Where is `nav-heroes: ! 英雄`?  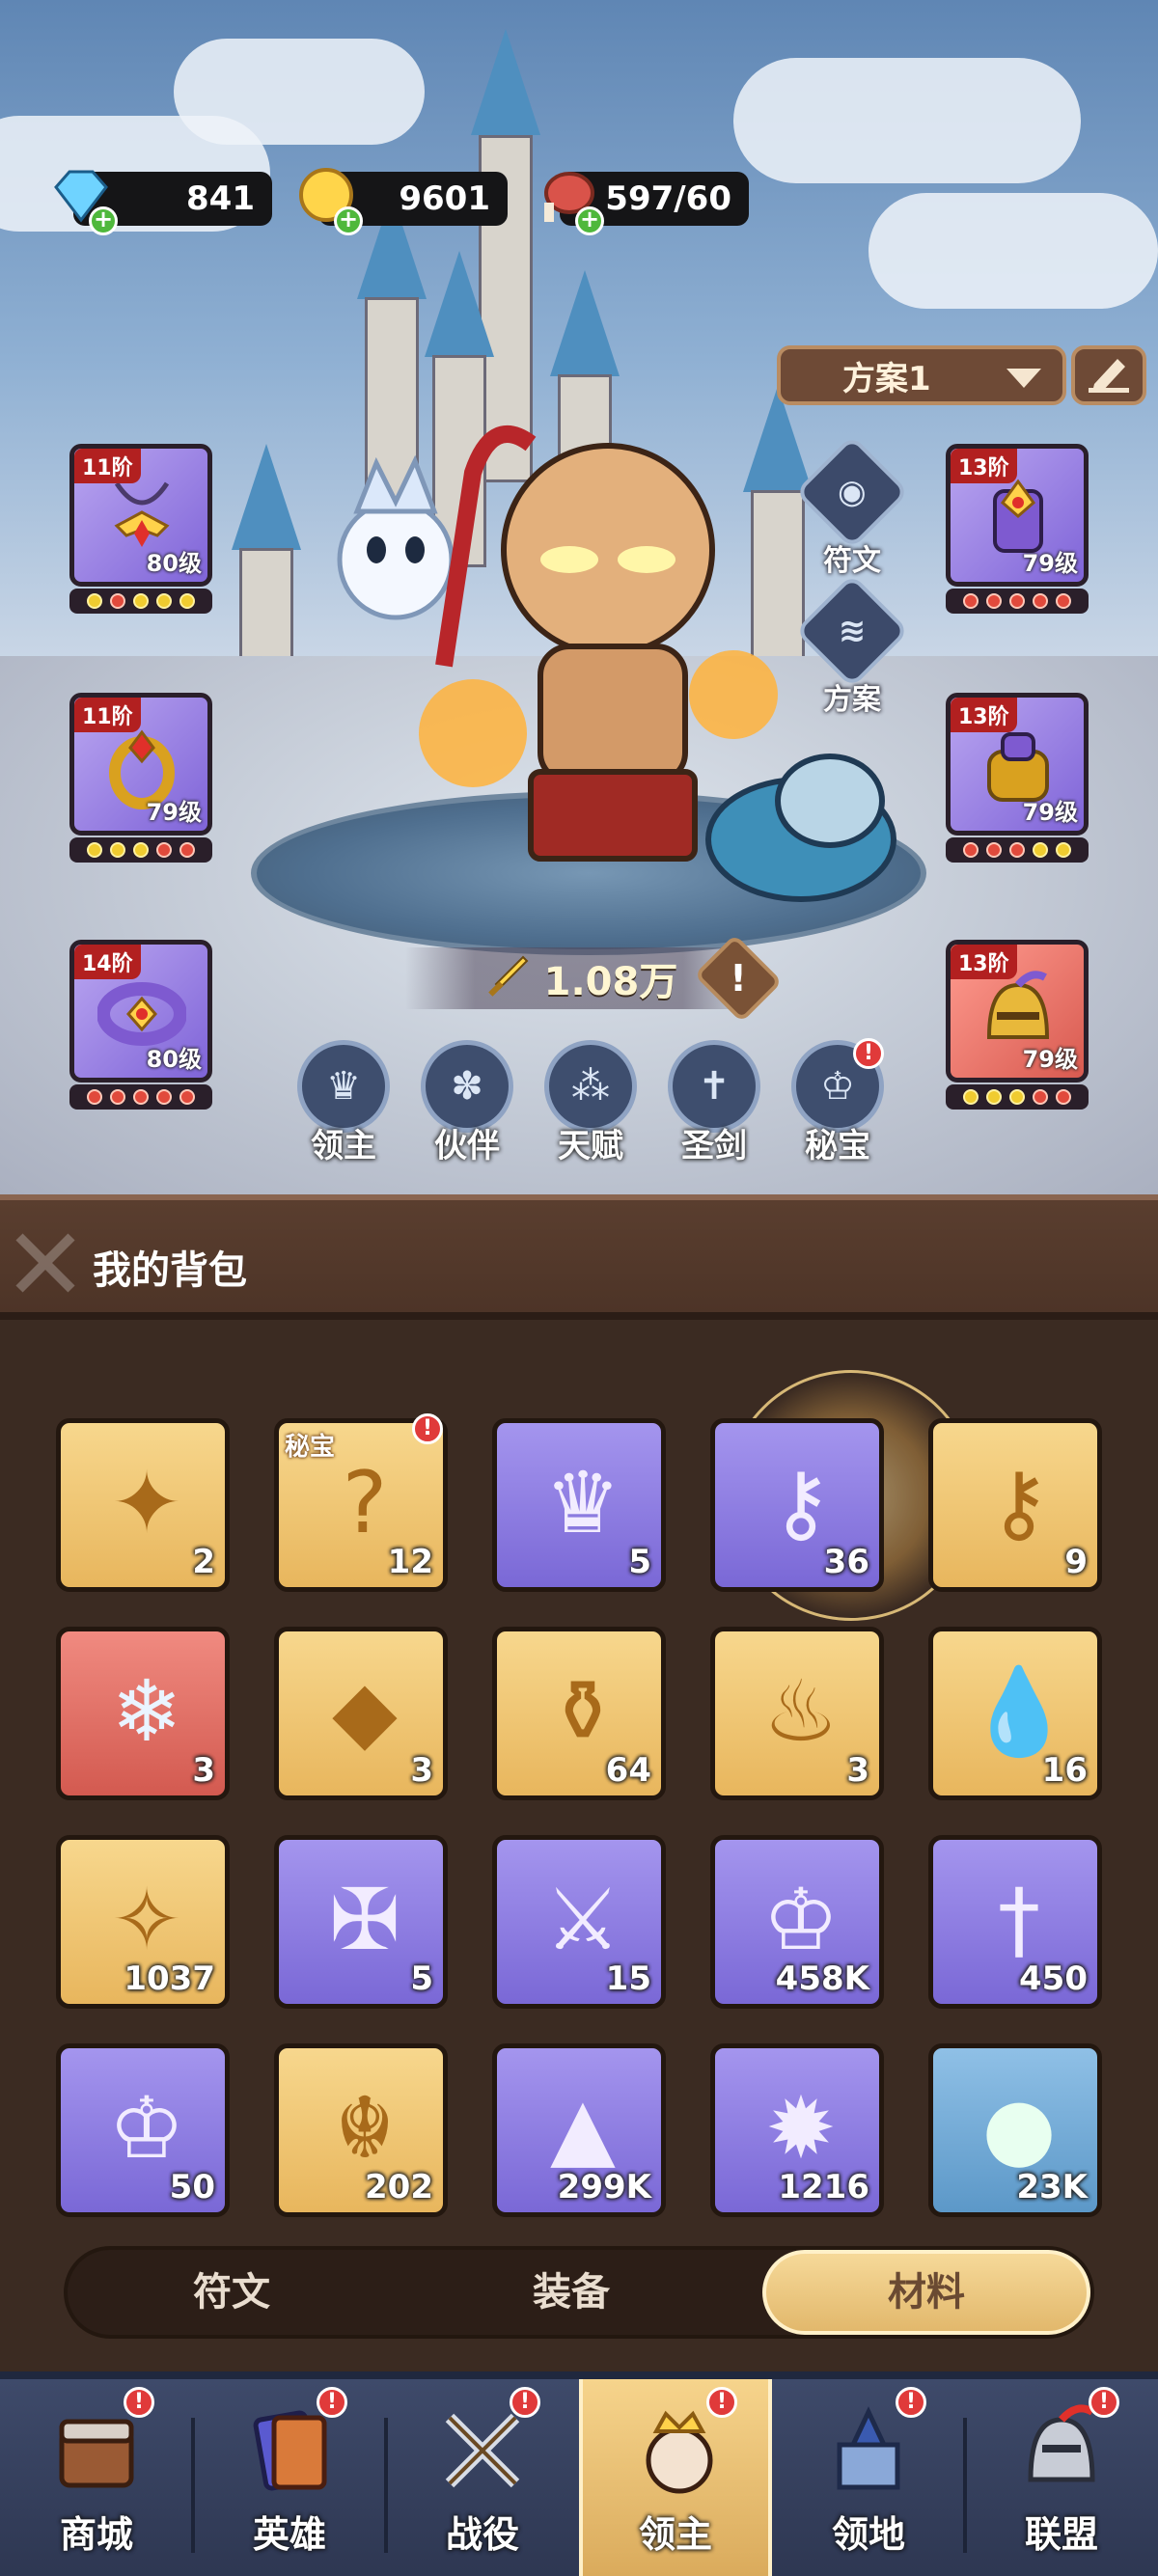 nav-heroes: ! 英雄 is located at coordinates (289, 2477).